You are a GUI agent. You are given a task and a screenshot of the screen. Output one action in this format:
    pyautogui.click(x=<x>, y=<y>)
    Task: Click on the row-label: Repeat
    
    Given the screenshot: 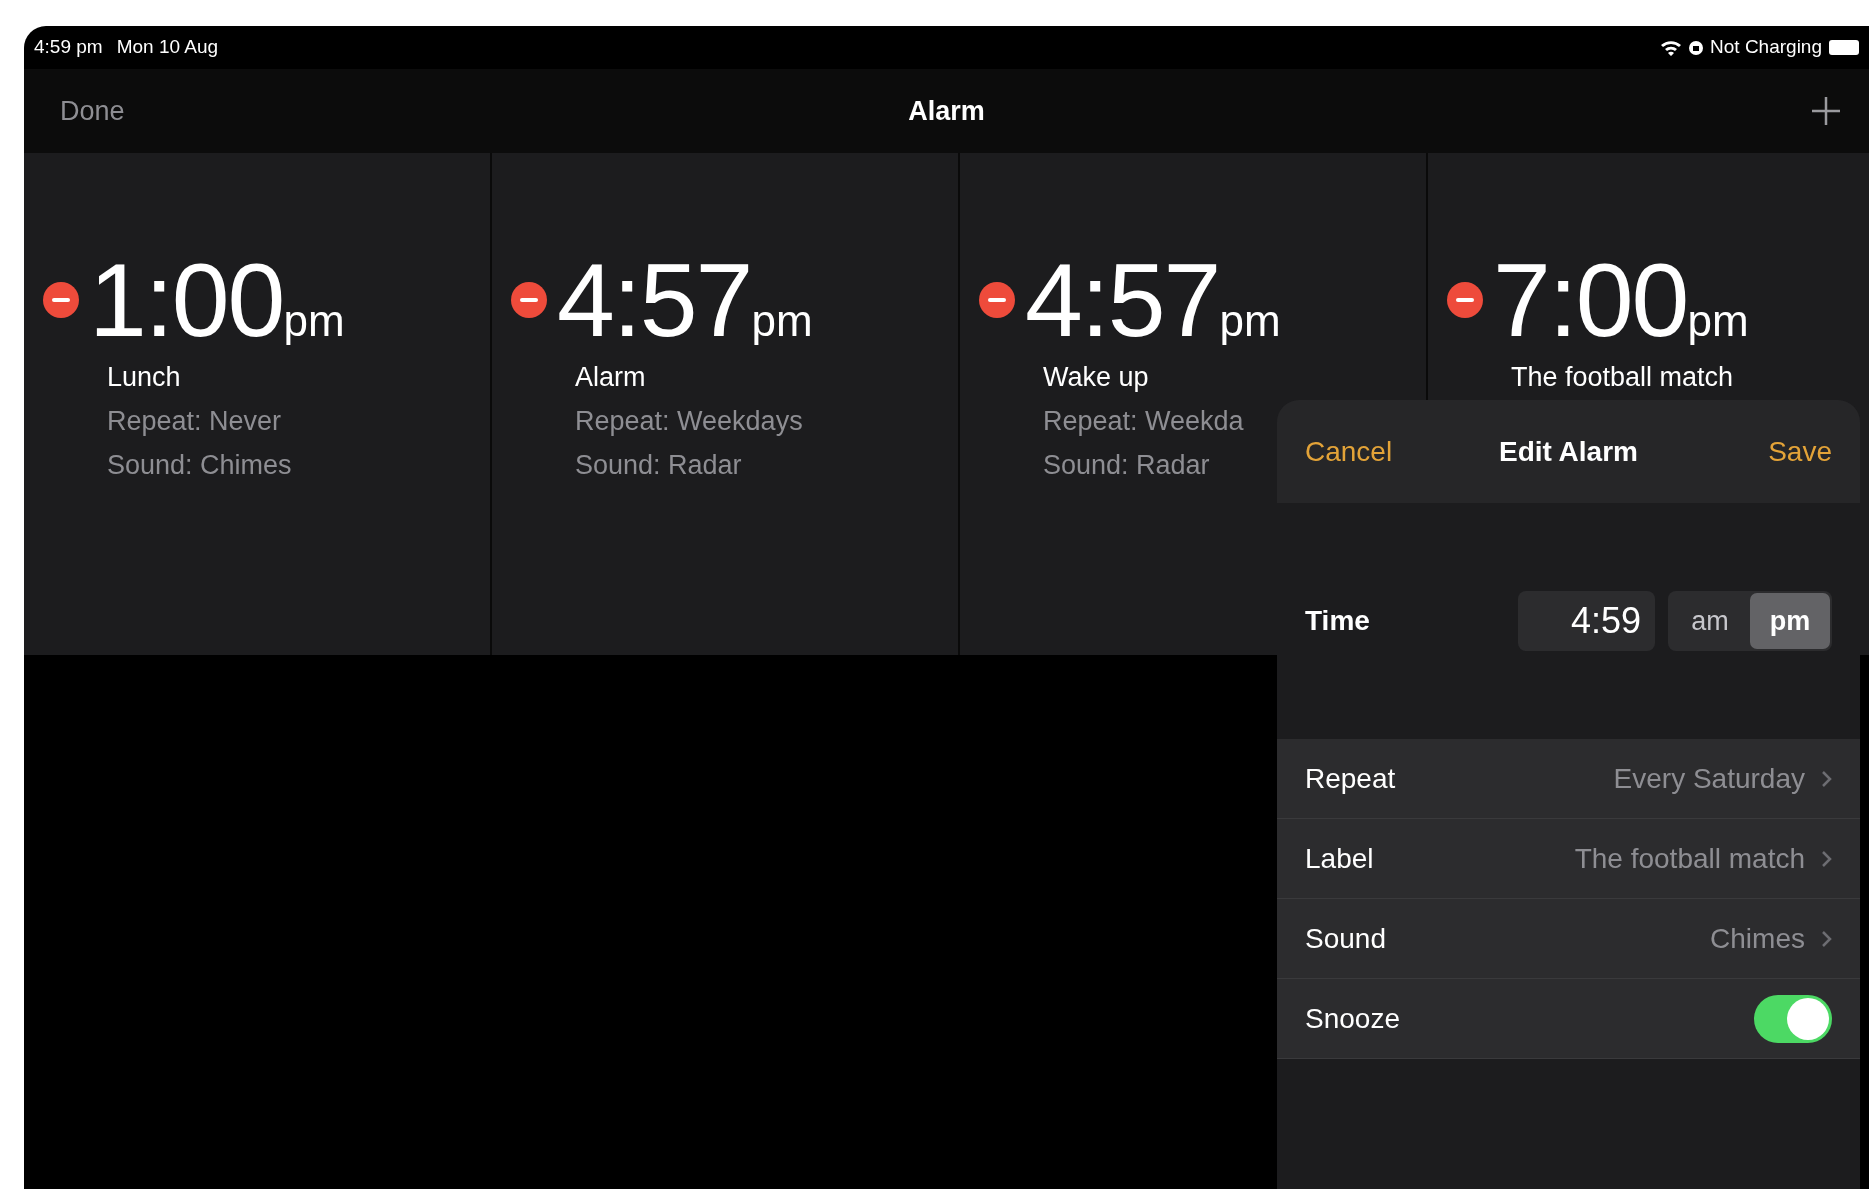 What is the action you would take?
    pyautogui.click(x=1350, y=778)
    